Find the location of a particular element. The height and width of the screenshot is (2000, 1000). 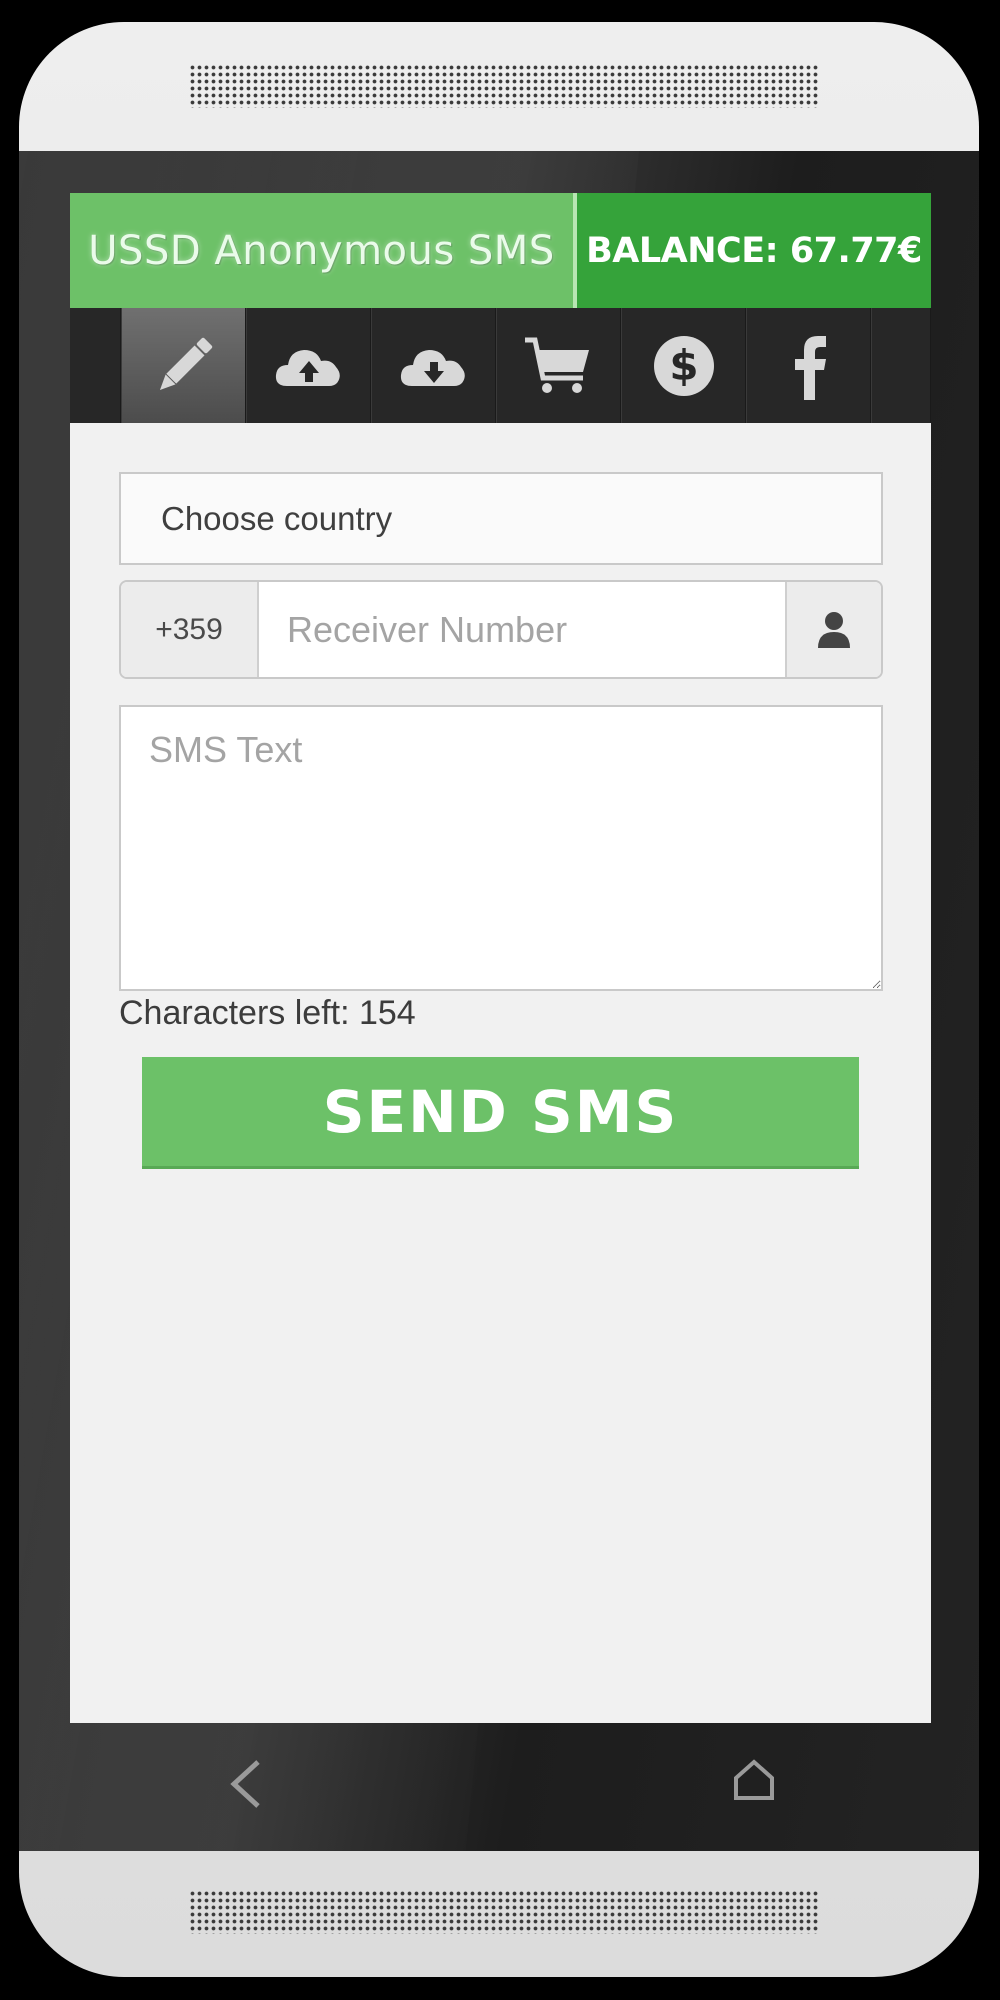

cloud-download-icon is located at coordinates (432, 367).